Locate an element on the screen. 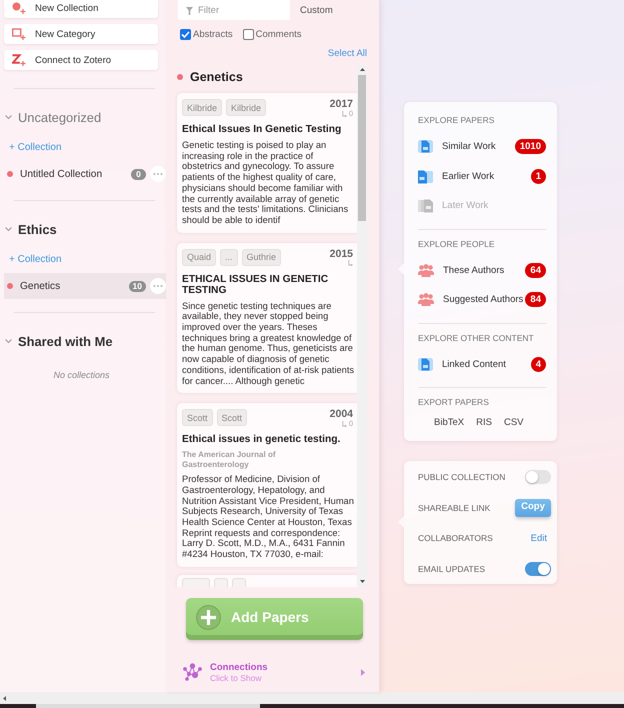 The width and height of the screenshot is (624, 708). explore-link: These Authors is located at coordinates (473, 270).